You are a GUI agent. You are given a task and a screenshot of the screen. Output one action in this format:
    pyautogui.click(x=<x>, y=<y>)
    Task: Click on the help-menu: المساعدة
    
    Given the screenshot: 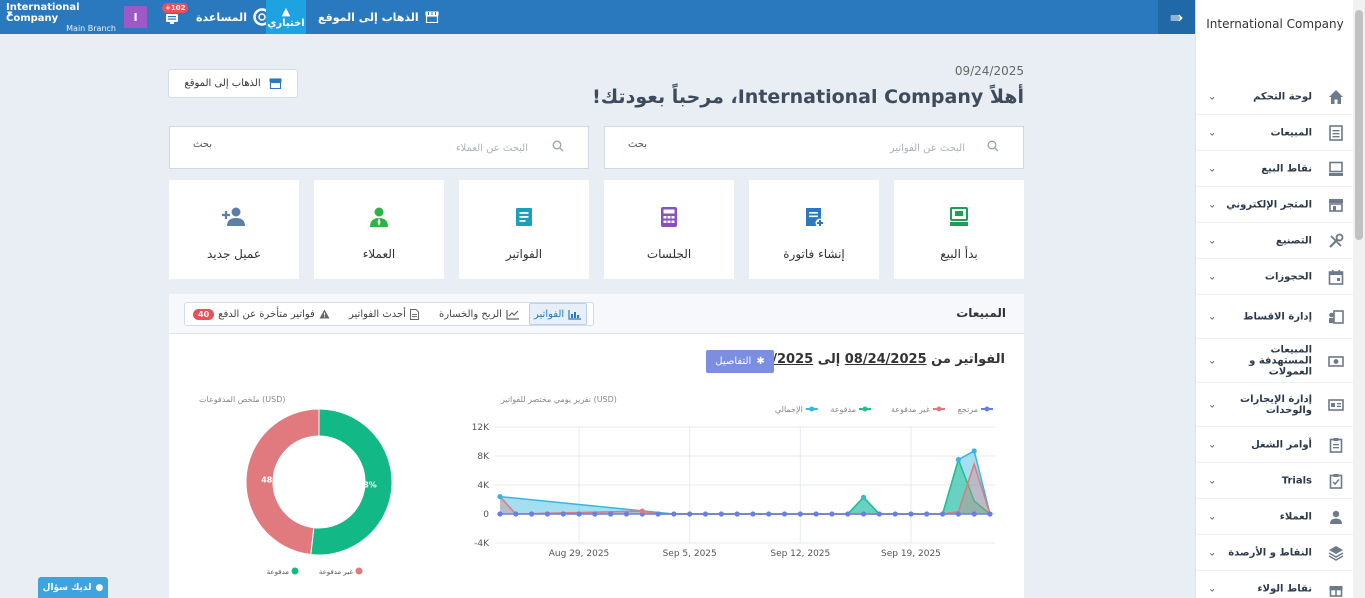 What is the action you would take?
    pyautogui.click(x=233, y=17)
    